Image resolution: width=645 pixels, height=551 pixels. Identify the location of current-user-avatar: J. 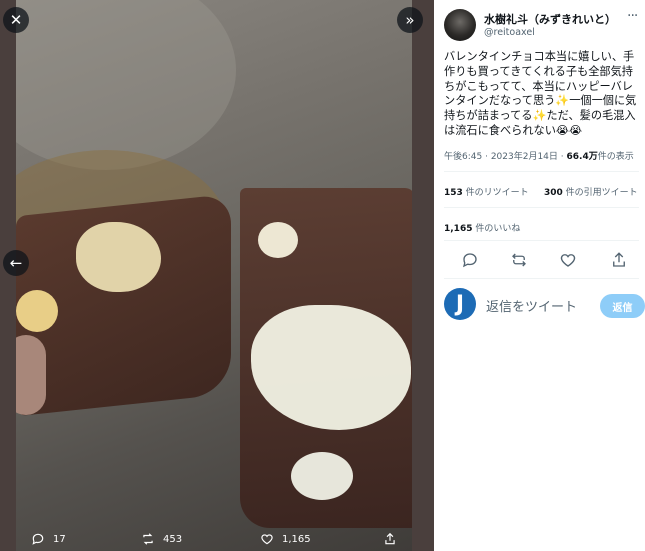
(460, 304).